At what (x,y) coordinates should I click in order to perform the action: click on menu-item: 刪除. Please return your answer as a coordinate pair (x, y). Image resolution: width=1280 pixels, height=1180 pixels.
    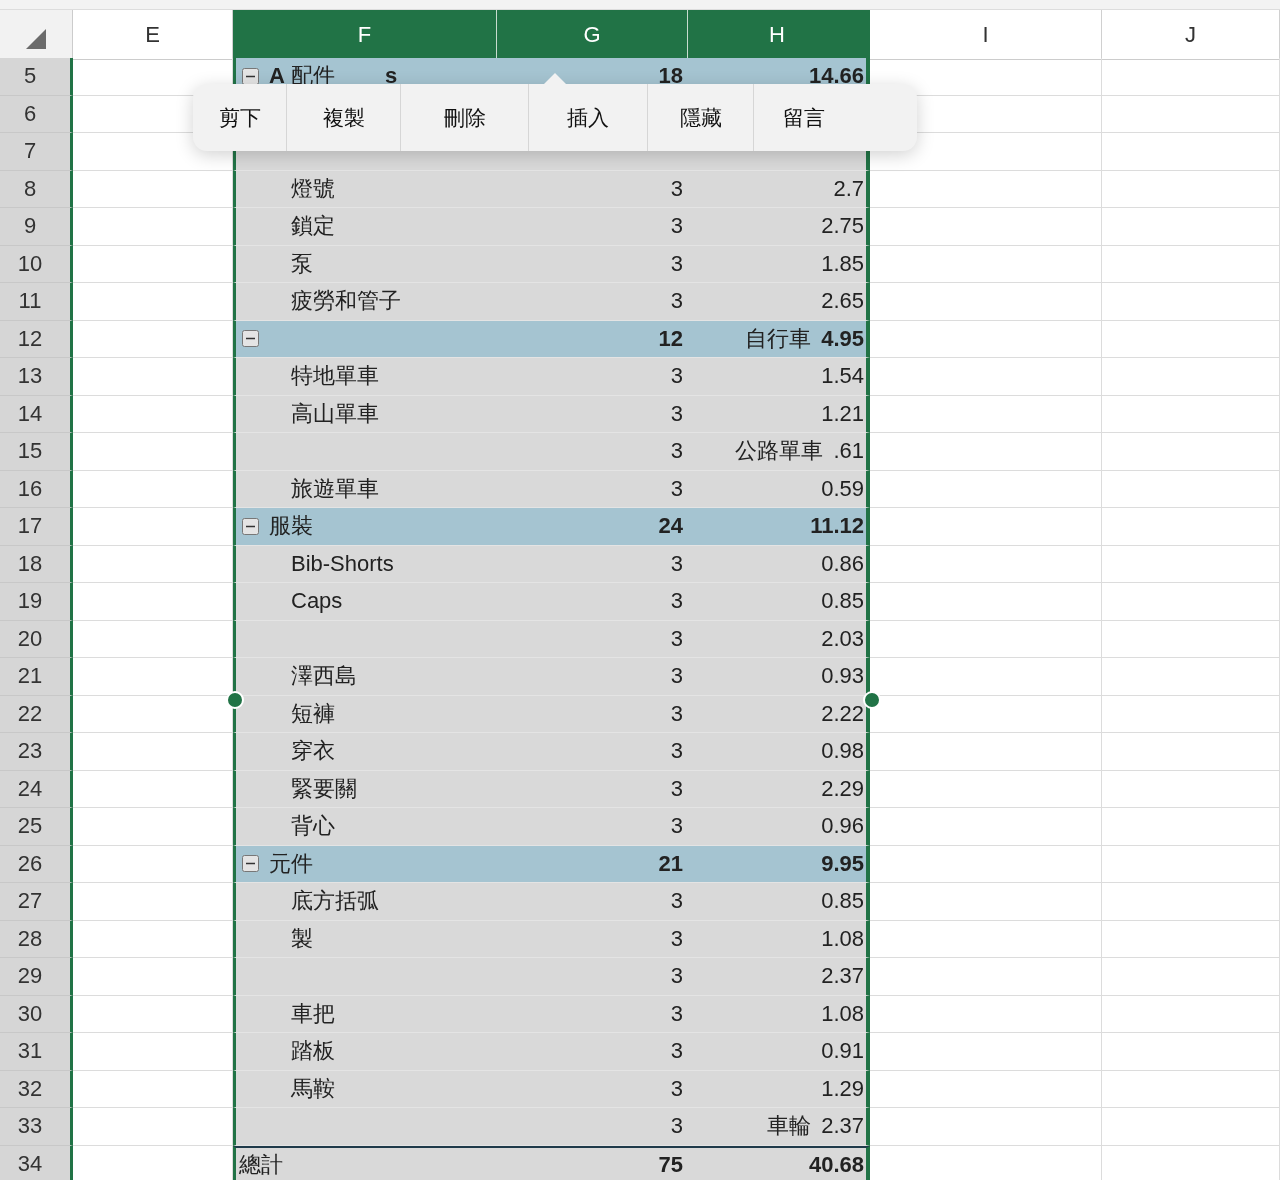
    Looking at the image, I should click on (465, 117).